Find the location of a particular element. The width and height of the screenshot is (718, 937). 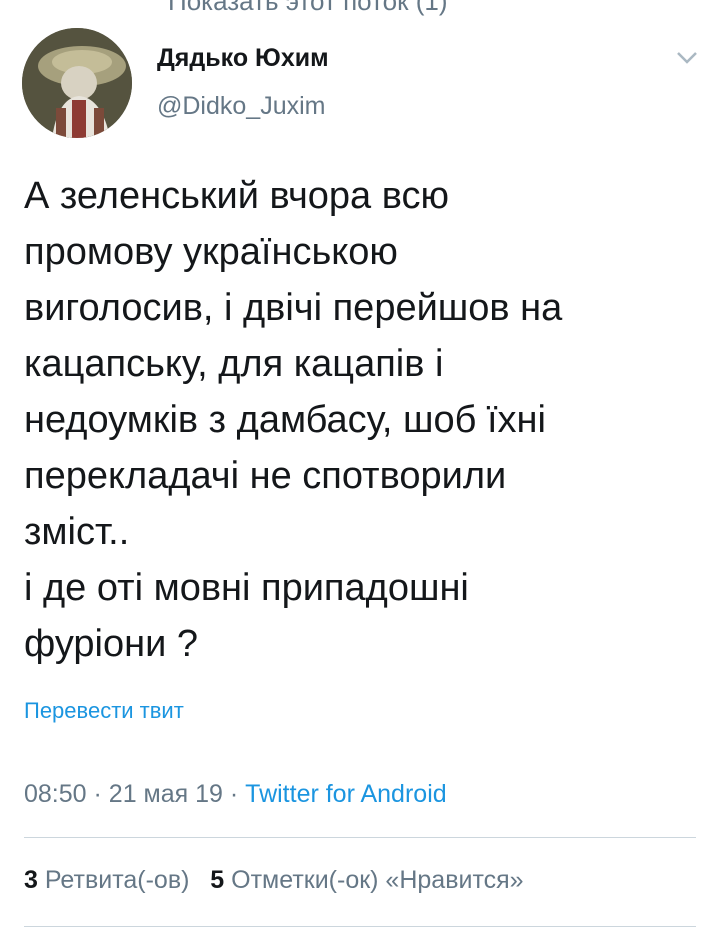

thread-link-partial: Показать этот поток (1) is located at coordinates (308, 8).